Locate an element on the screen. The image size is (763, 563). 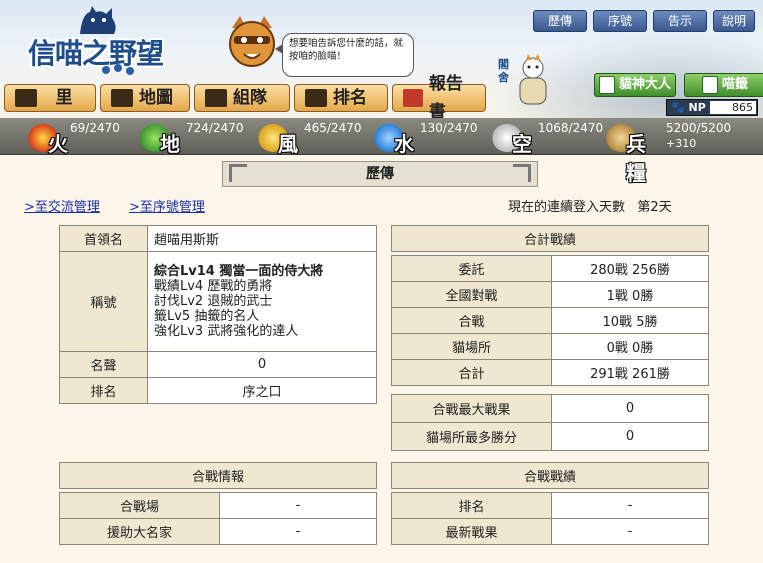
battle-info-table: 合戰情報 合戰場 - 援助大名家 - is located at coordinates (218, 503).